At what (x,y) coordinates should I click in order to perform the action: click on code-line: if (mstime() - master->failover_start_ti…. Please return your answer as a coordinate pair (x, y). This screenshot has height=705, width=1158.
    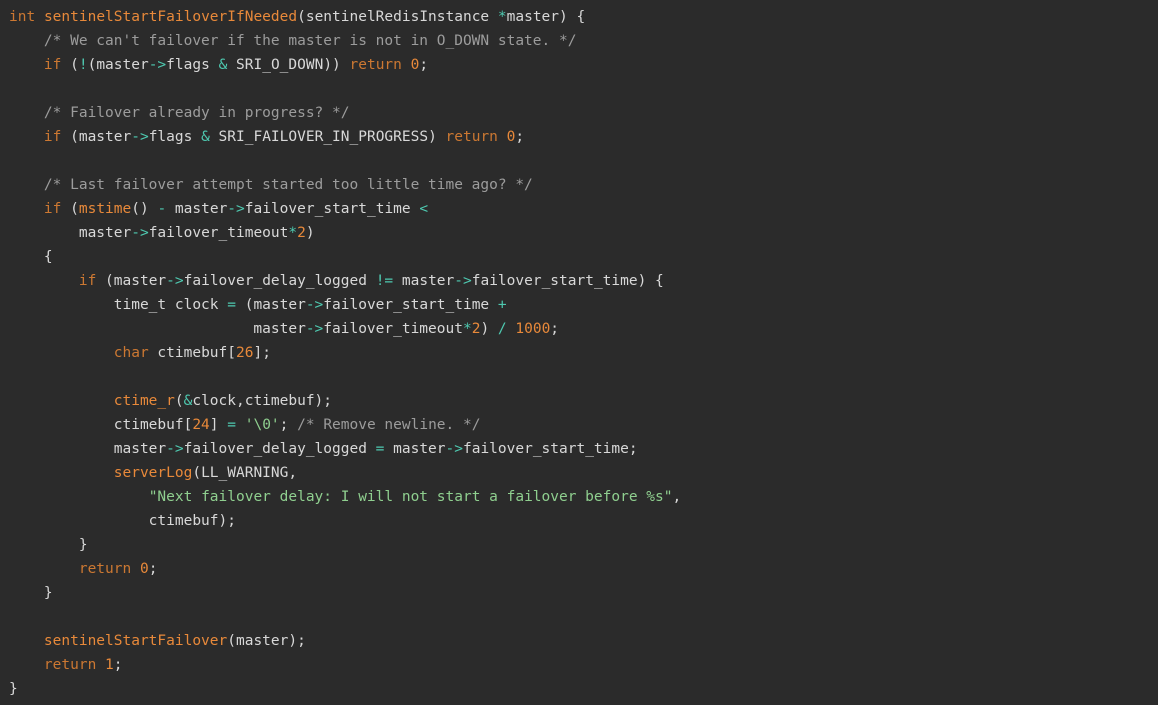
    Looking at the image, I should click on (583, 209).